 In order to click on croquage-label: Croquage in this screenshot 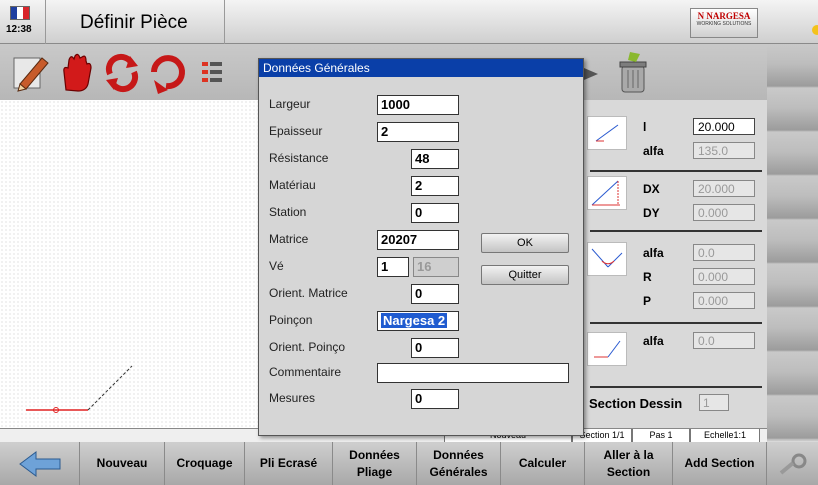, I will do `click(204, 463)`.